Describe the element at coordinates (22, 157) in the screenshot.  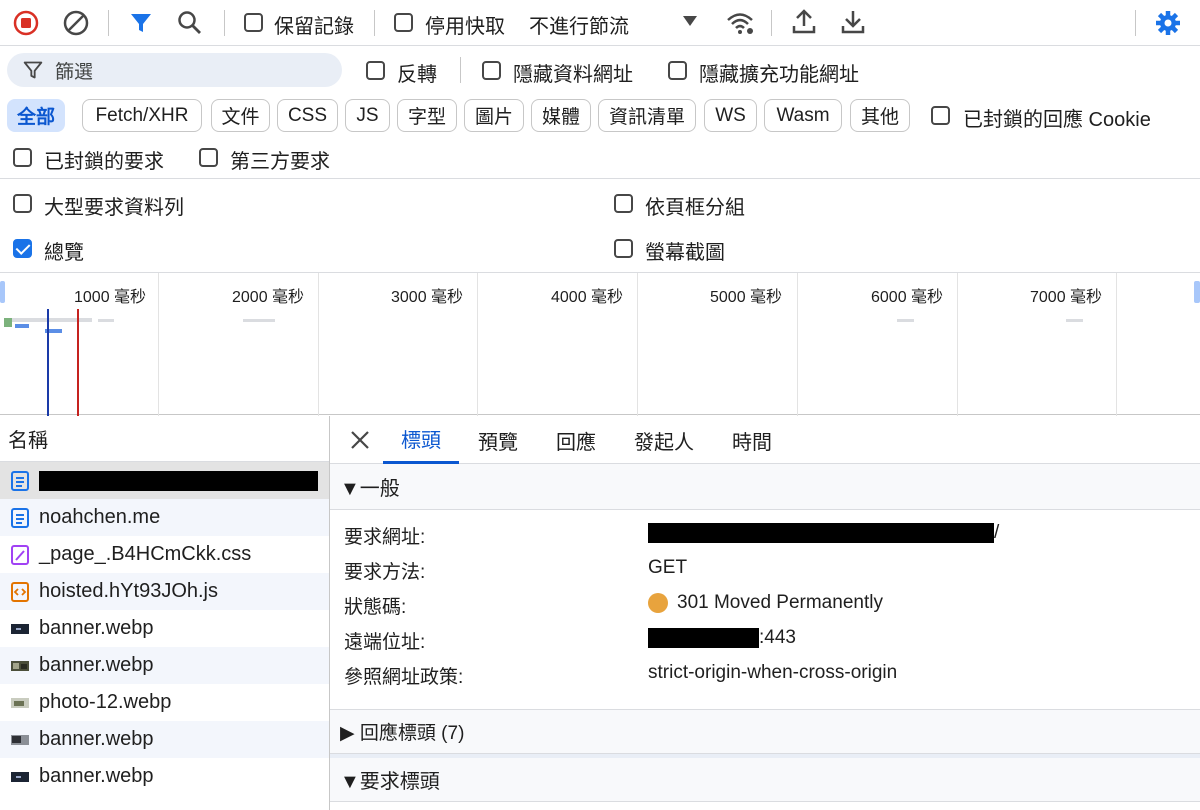
I see `blocked-requests-checkbox` at that location.